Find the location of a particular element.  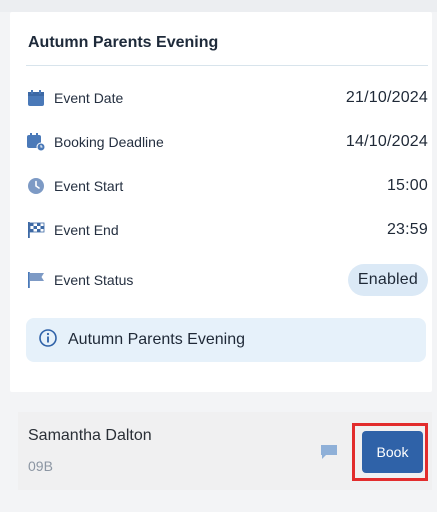

divider is located at coordinates (227, 65).